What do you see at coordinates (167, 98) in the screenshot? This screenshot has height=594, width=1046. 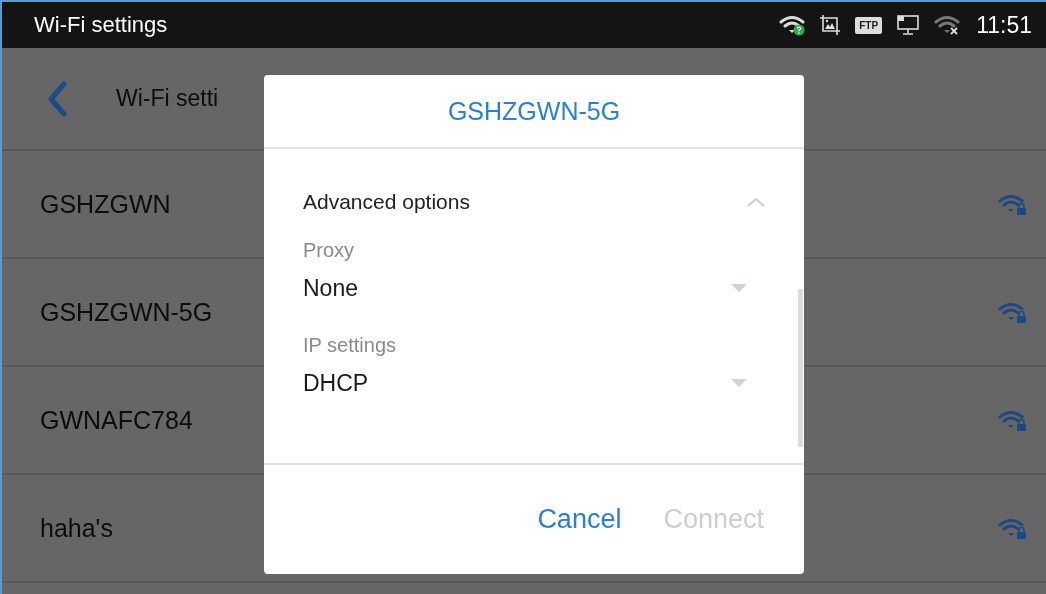 I see `page-title: Wi-Fi setti` at bounding box center [167, 98].